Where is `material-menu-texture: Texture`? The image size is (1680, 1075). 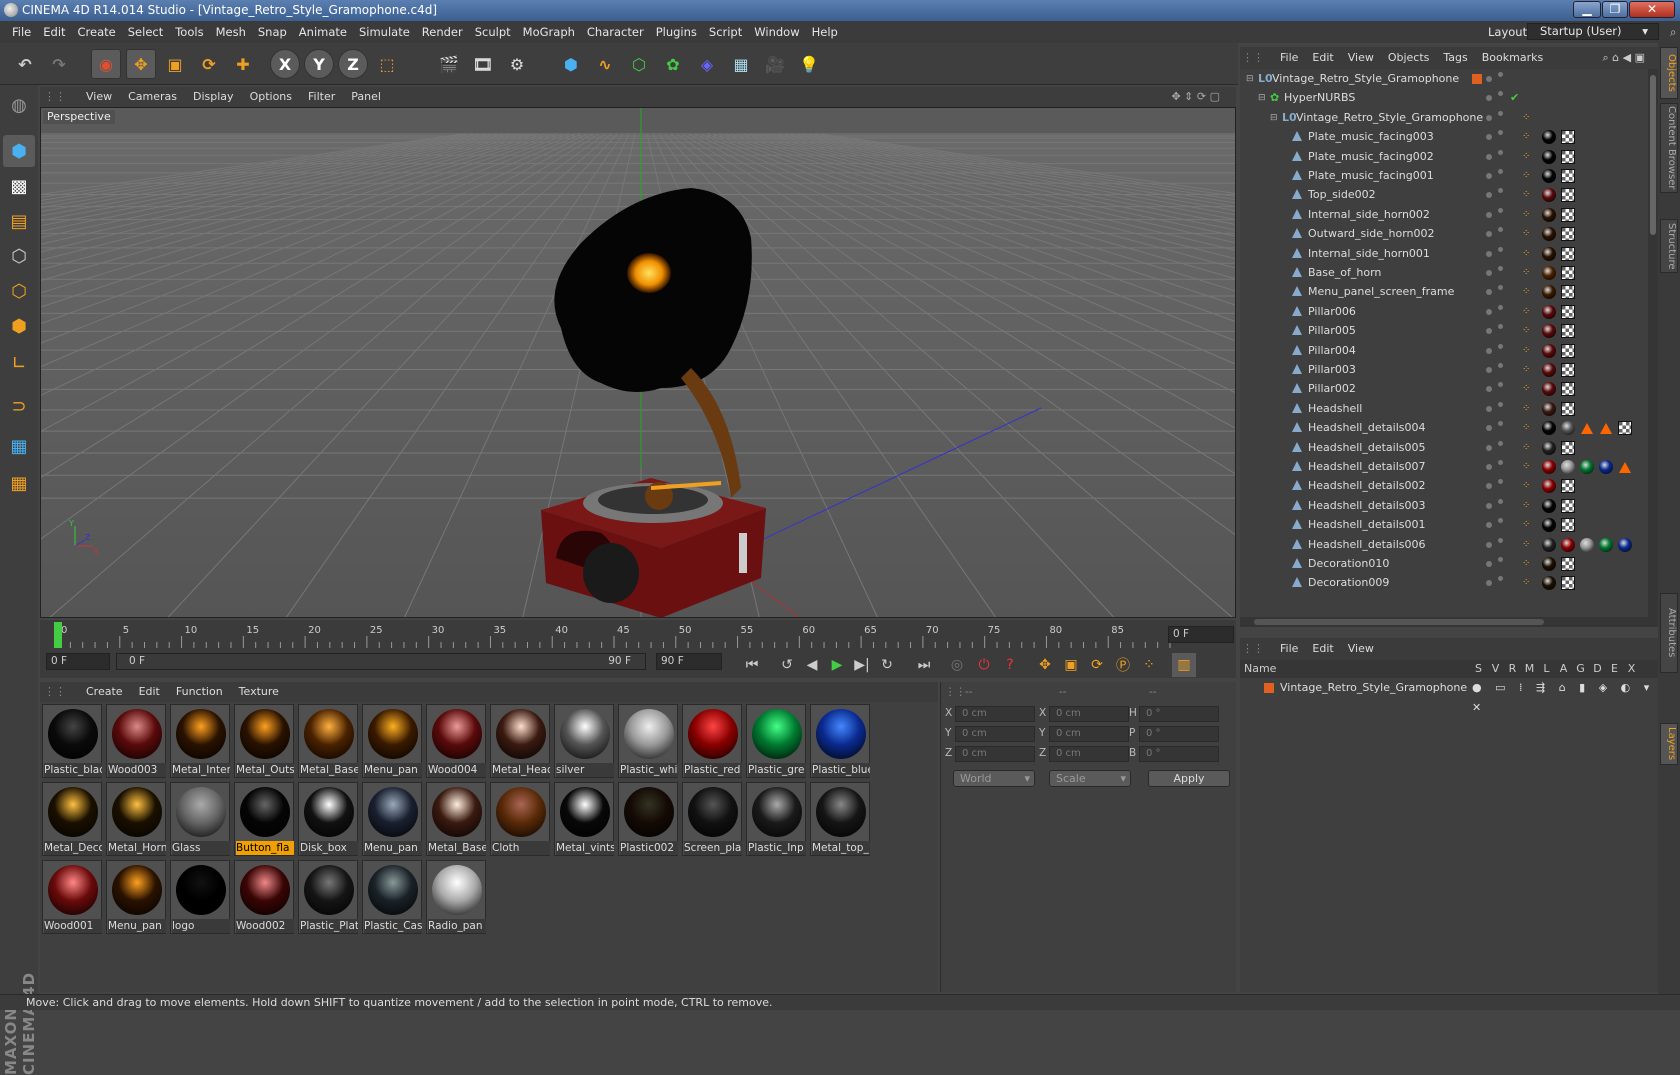
material-menu-texture: Texture is located at coordinates (259, 692).